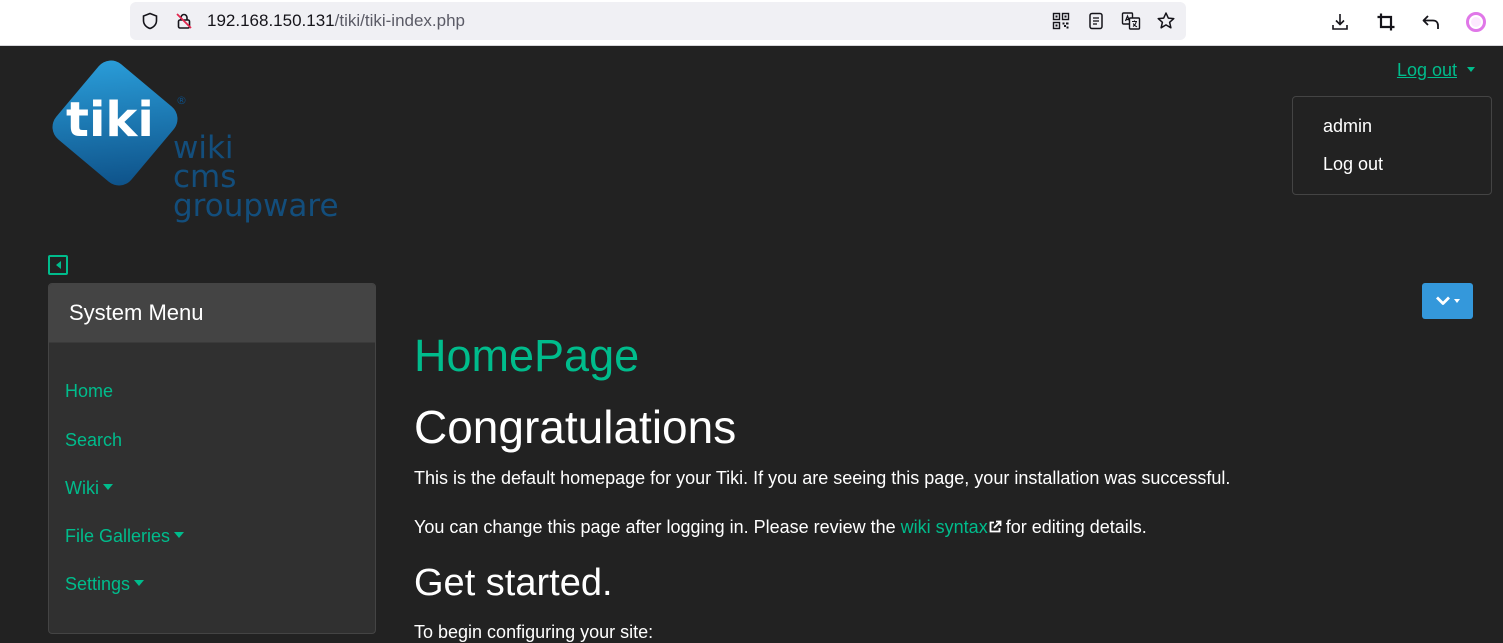  I want to click on sidebar-item-search: Search, so click(93, 440).